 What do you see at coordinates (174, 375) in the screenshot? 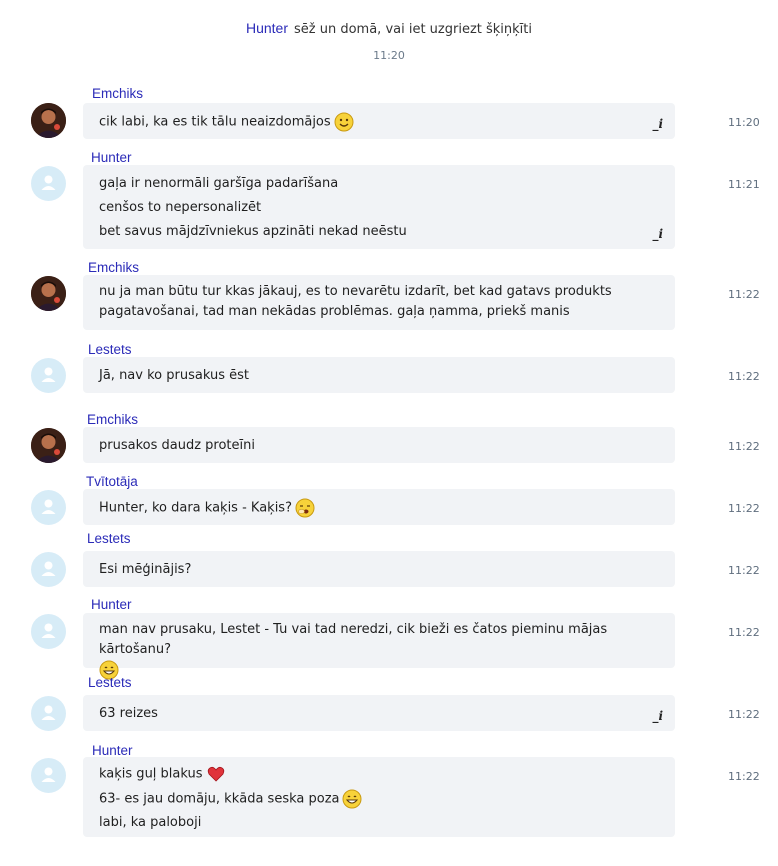
I see `message-line: Jā, nav ko prusakus ēst` at bounding box center [174, 375].